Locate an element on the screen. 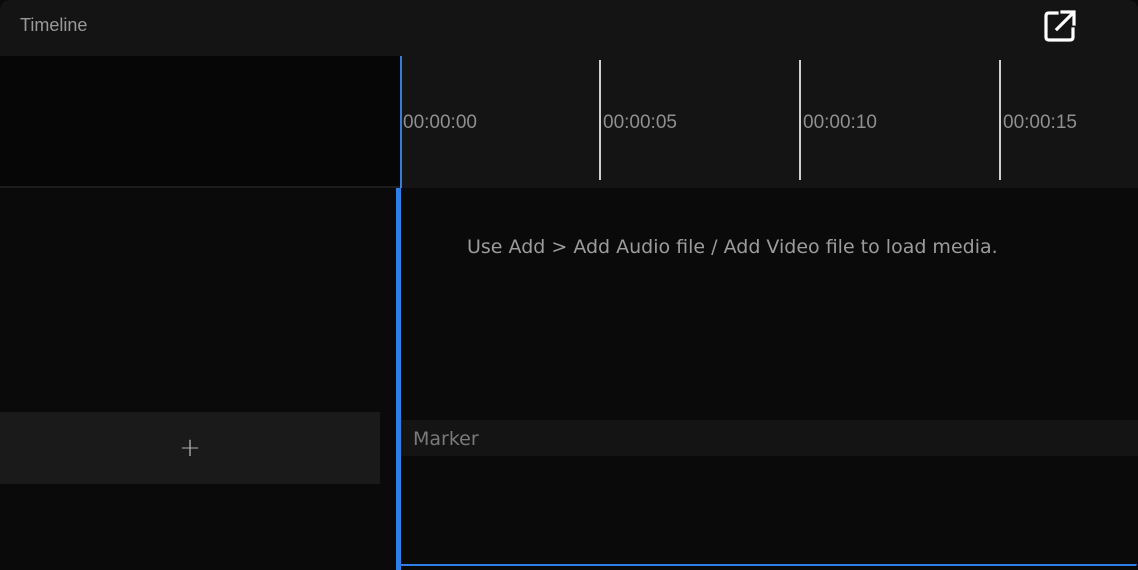 Image resolution: width=1138 pixels, height=570 pixels. external-link-icon is located at coordinates (1060, 26).